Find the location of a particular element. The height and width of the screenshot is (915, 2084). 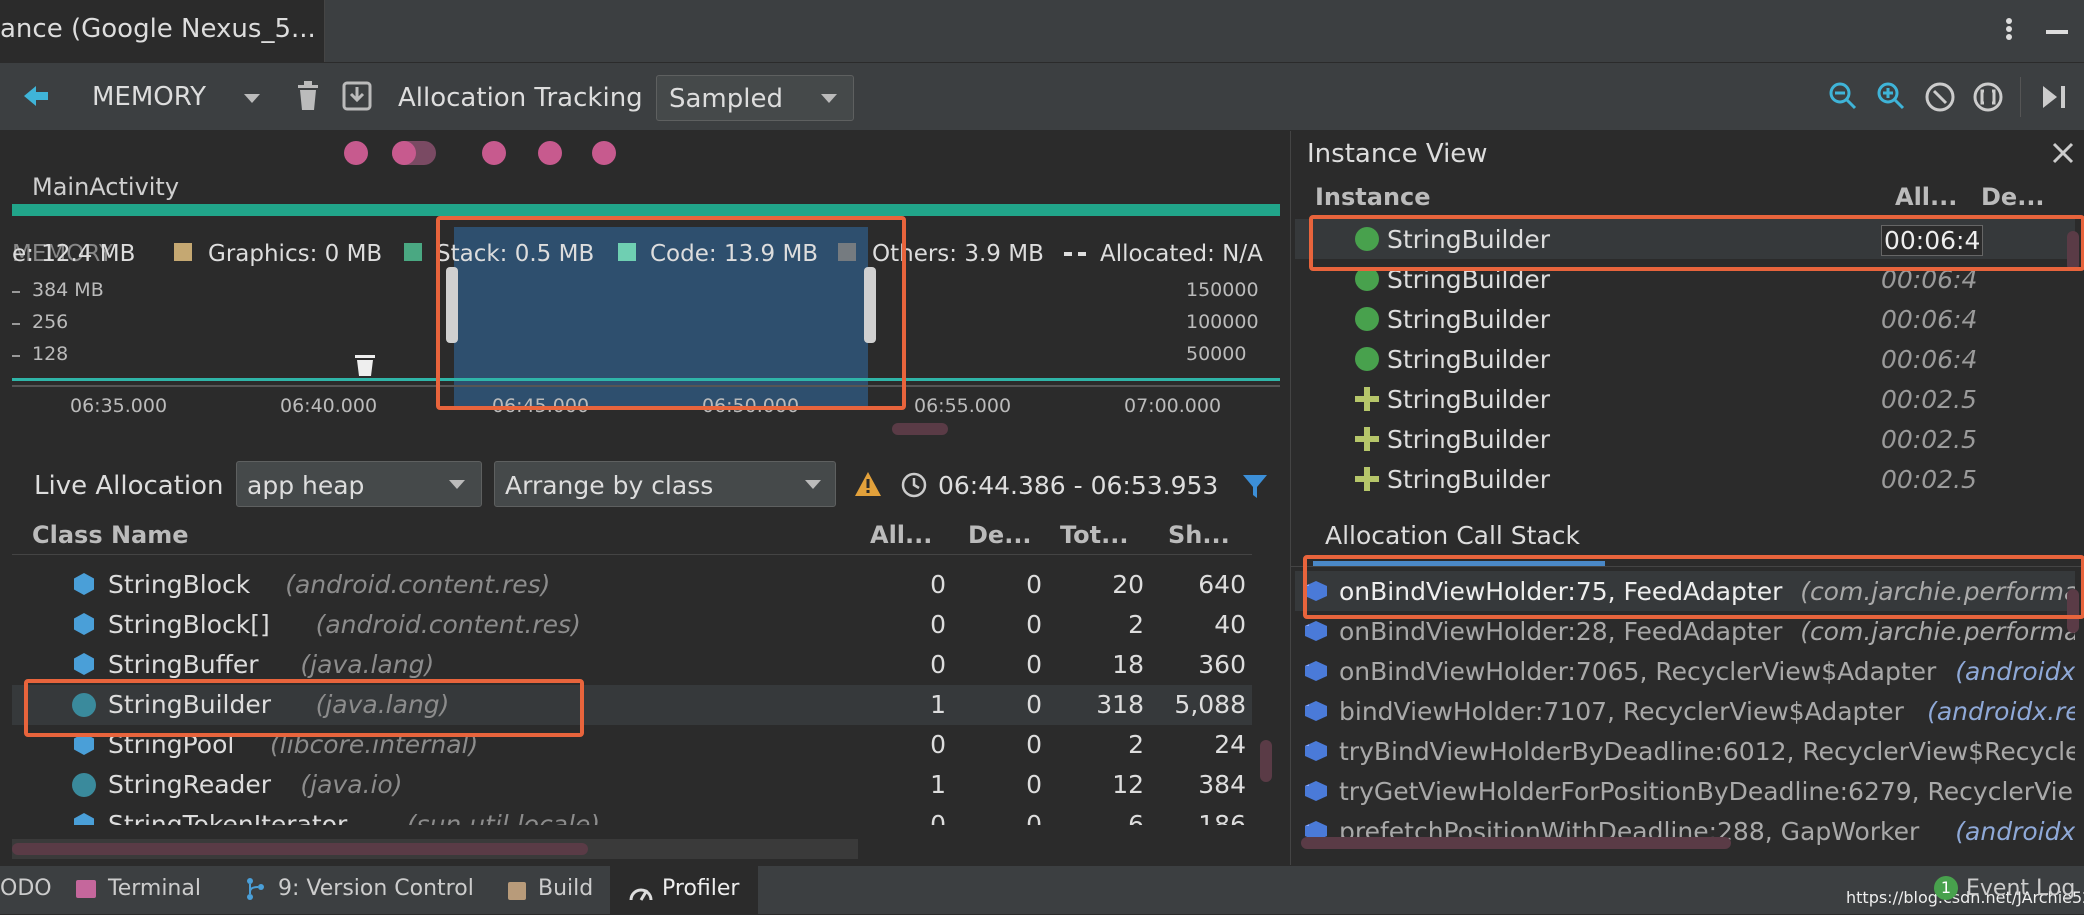

class-name: StringBuffer is located at coordinates (183, 664).